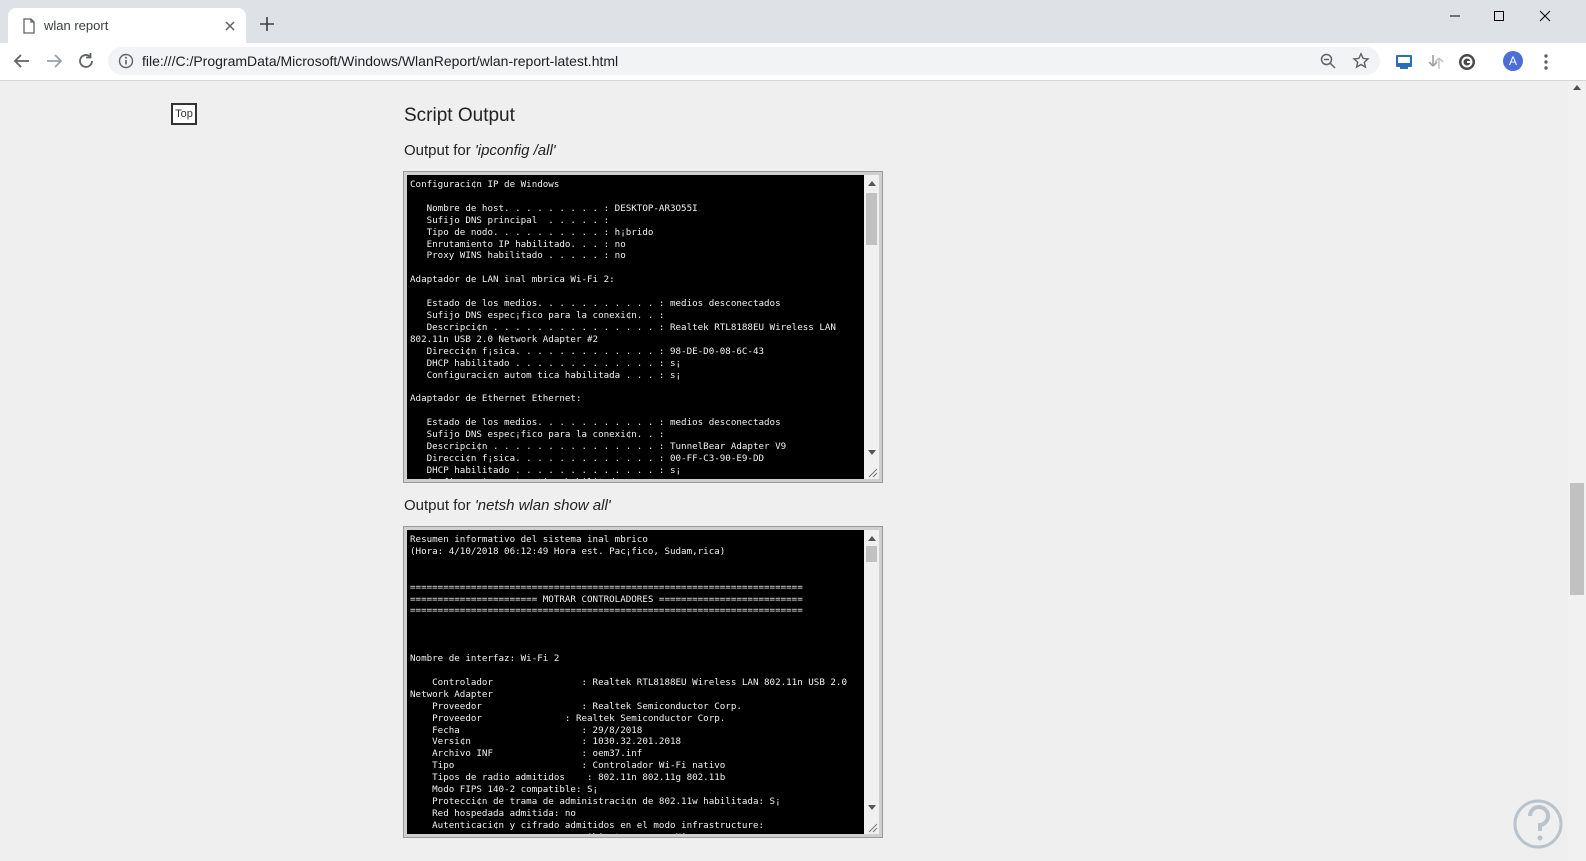 The height and width of the screenshot is (861, 1586). Describe the element at coordinates (230, 26) in the screenshot. I see `close-tab-icon` at that location.